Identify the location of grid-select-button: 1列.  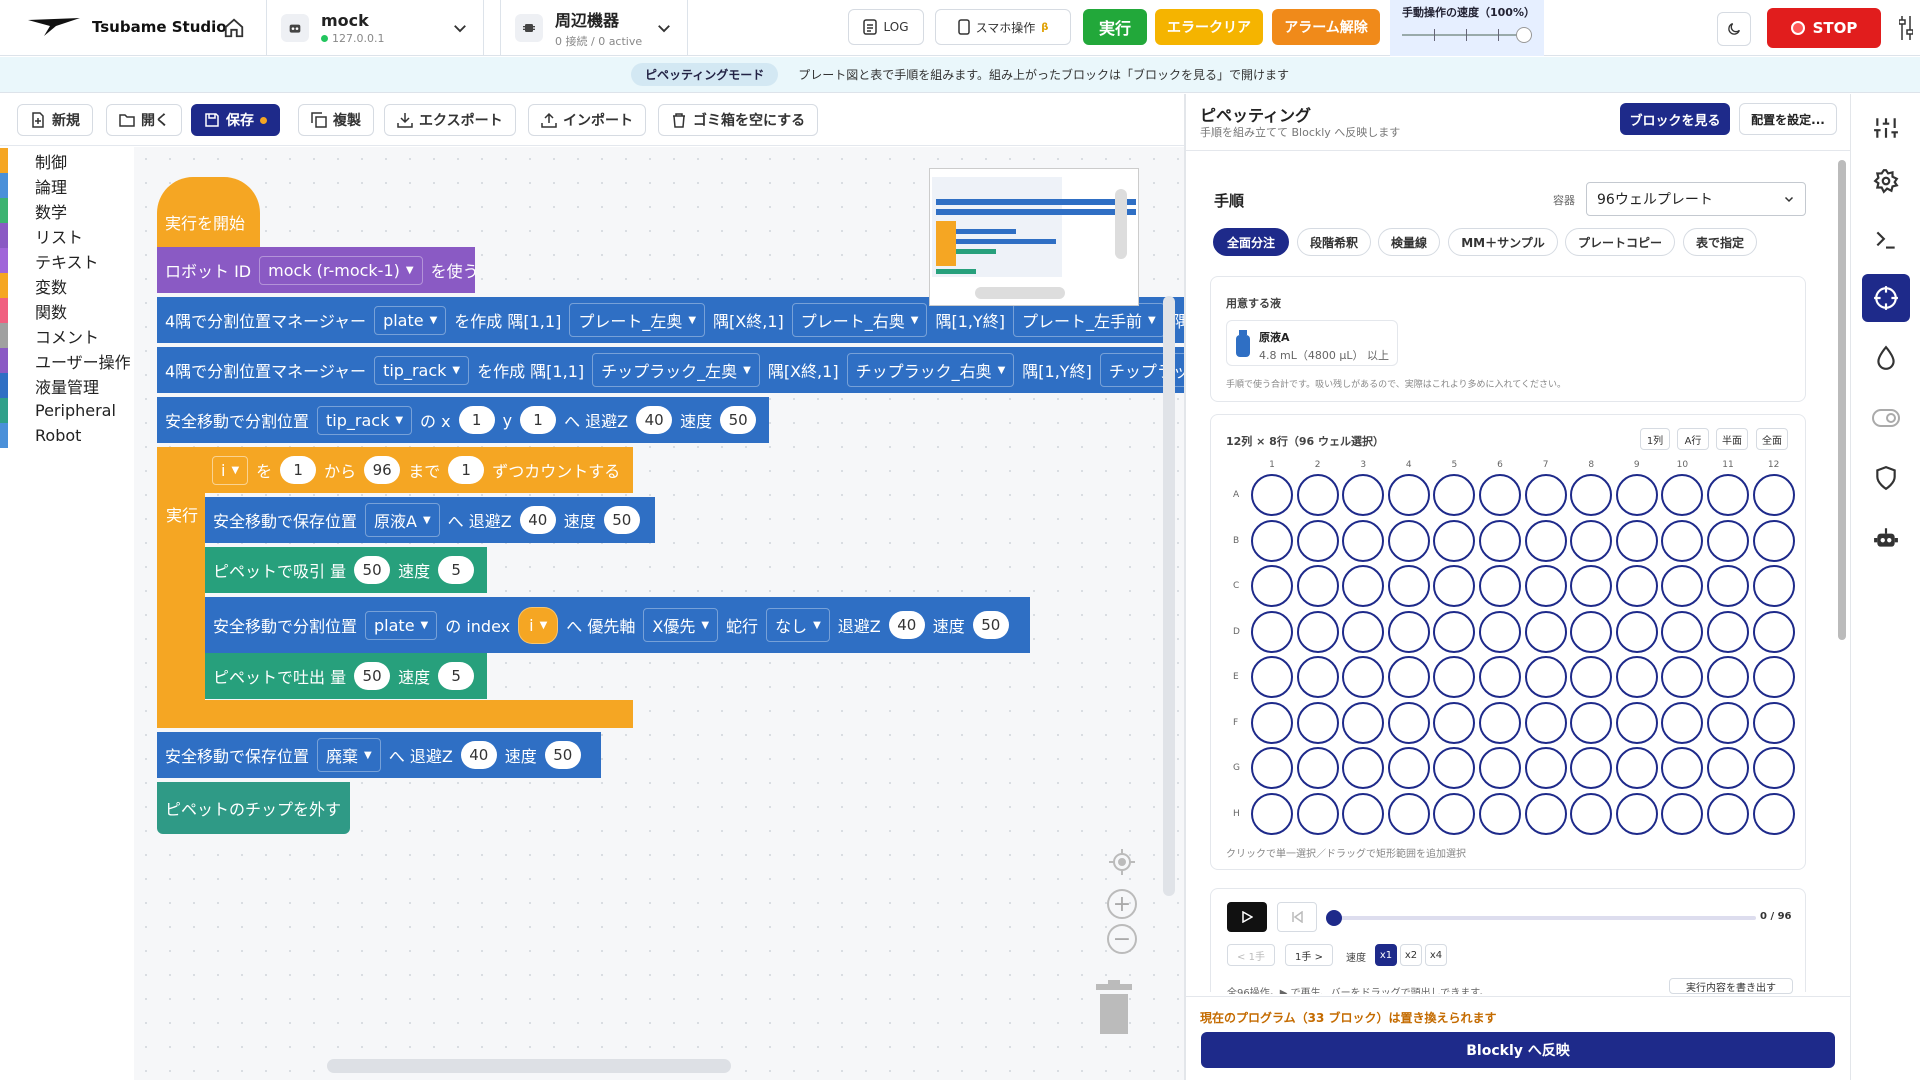
(1655, 439).